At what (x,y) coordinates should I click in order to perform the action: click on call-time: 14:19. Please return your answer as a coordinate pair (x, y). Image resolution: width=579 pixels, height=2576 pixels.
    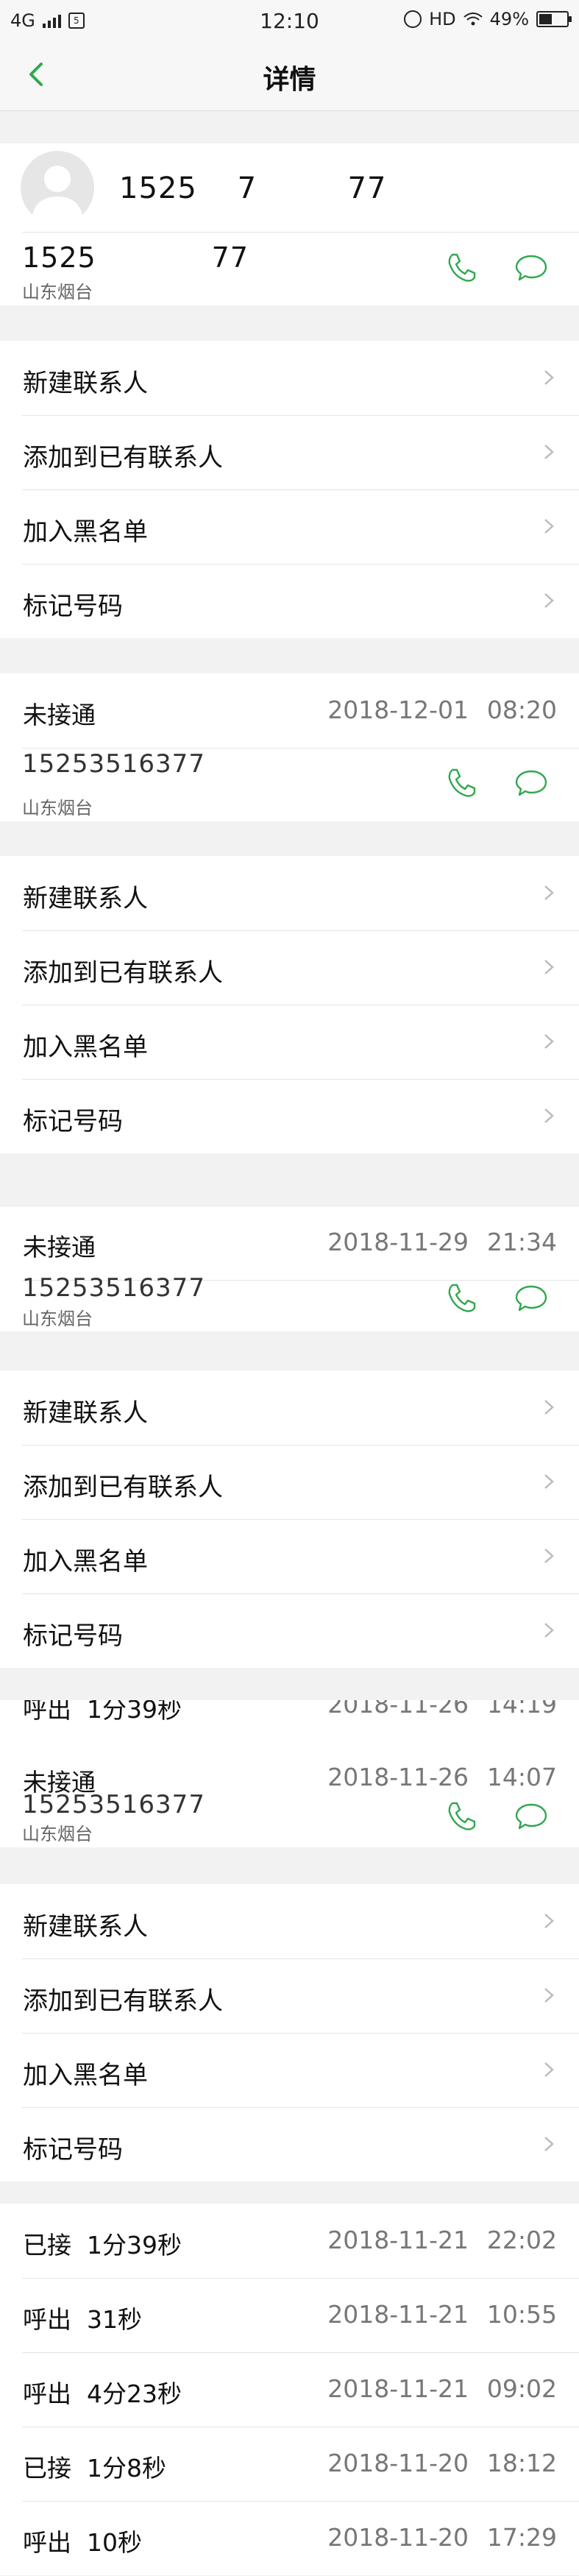
    Looking at the image, I should click on (521, 1709).